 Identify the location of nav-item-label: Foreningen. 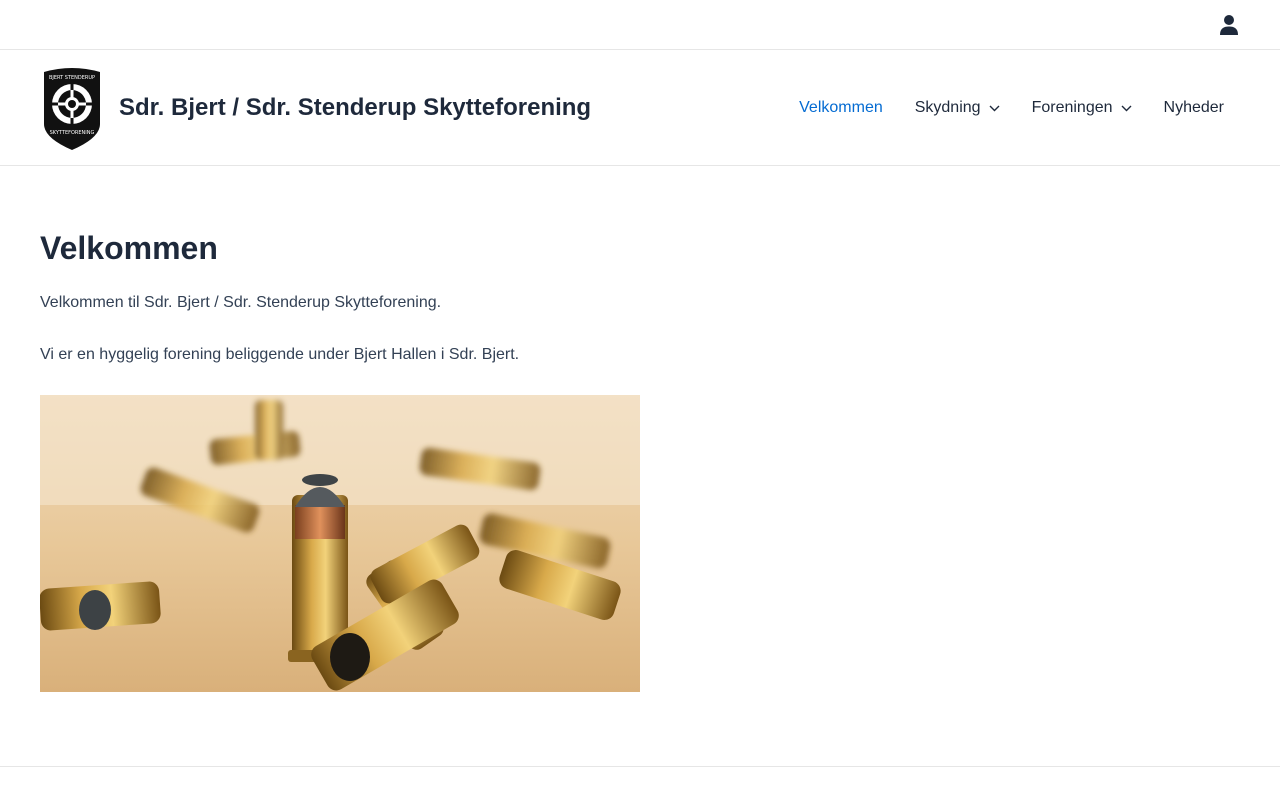
(1072, 107).